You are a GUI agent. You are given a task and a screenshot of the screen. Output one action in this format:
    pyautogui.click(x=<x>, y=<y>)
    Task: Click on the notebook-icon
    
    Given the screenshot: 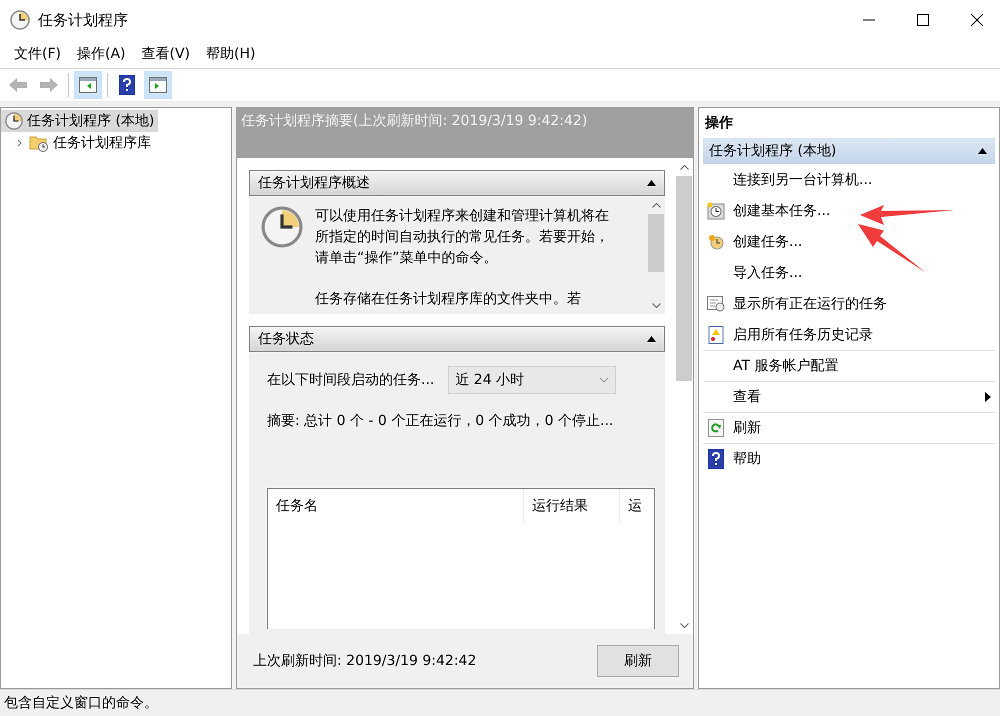 What is the action you would take?
    pyautogui.click(x=716, y=335)
    